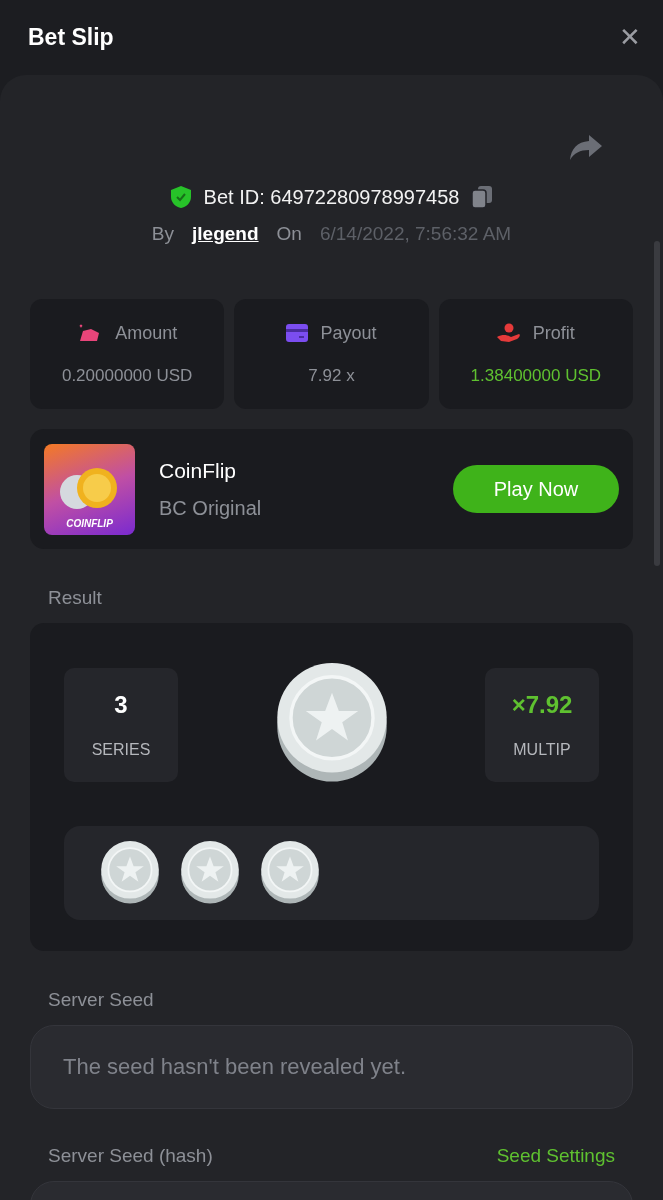 The height and width of the screenshot is (1200, 663). I want to click on close-button: ✕, so click(630, 37).